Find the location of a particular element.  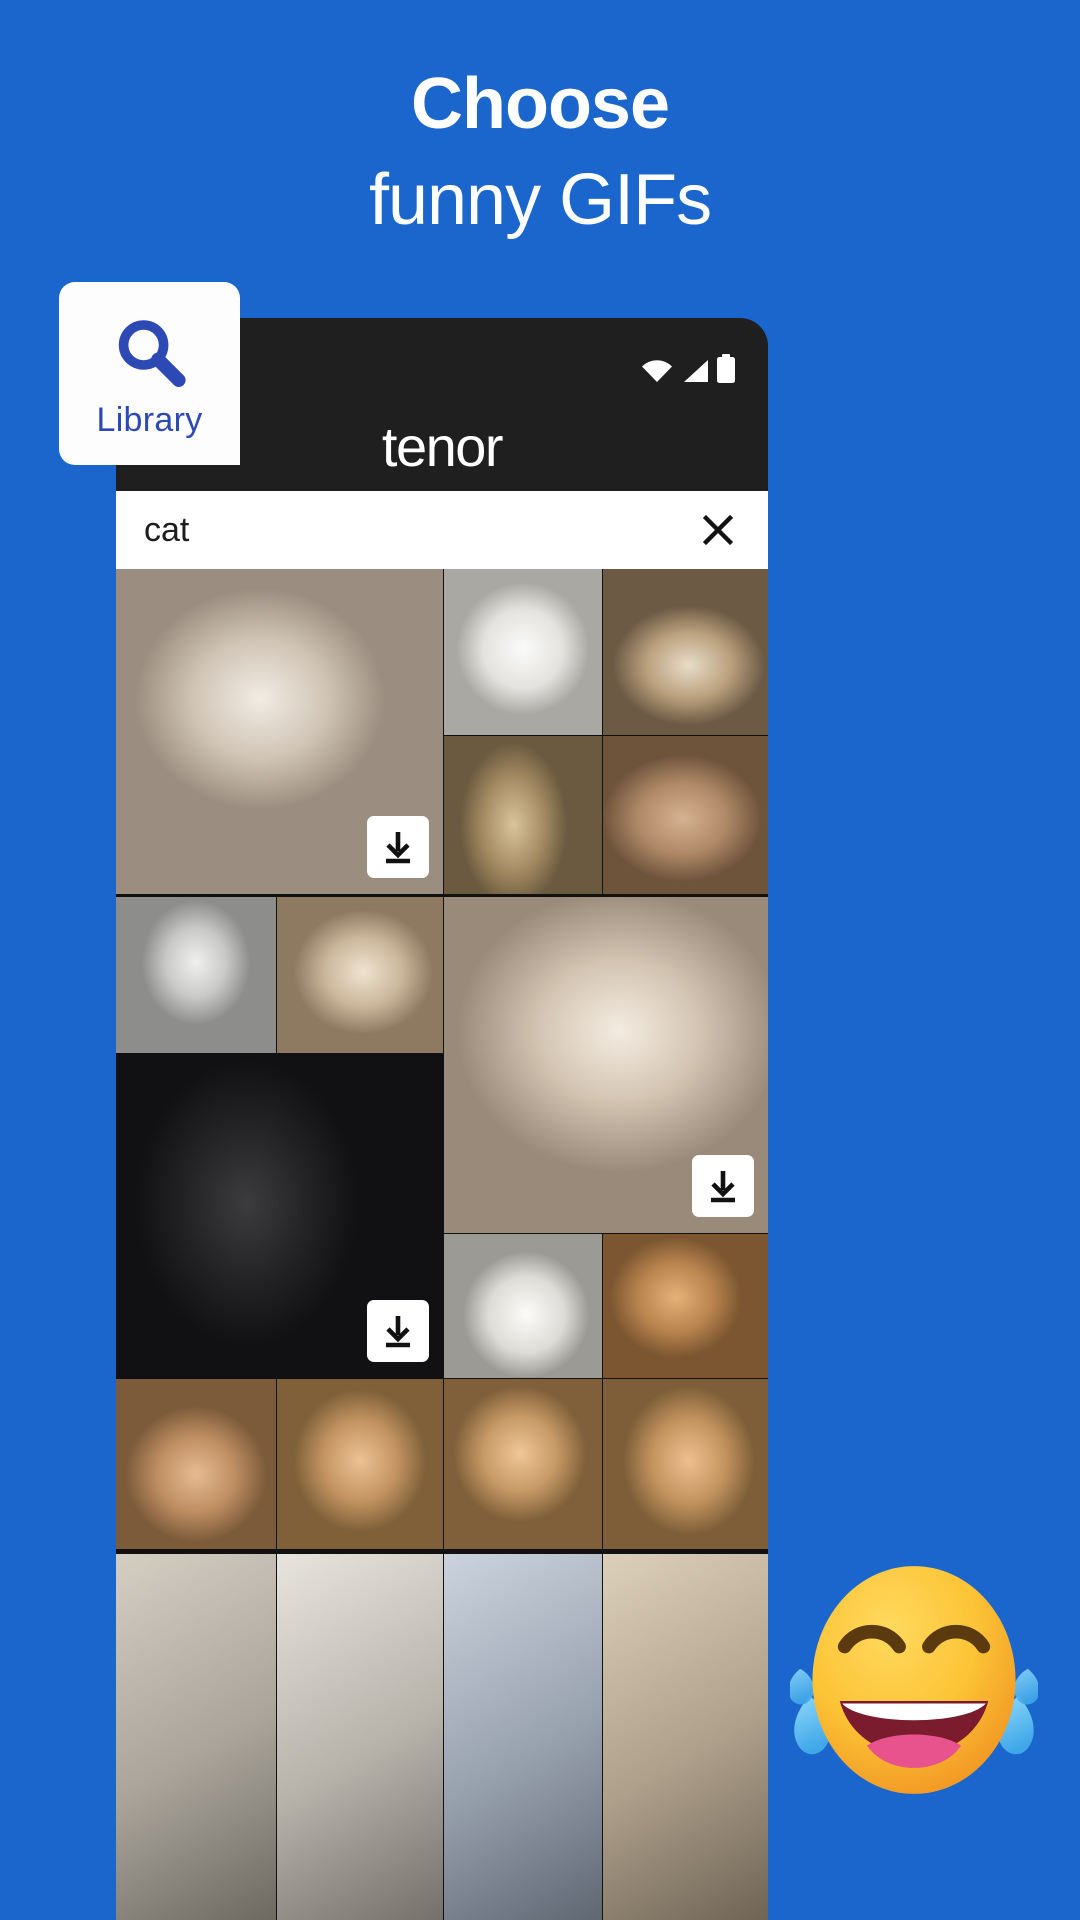

gif-tile-white-persian-cat is located at coordinates (523, 652).